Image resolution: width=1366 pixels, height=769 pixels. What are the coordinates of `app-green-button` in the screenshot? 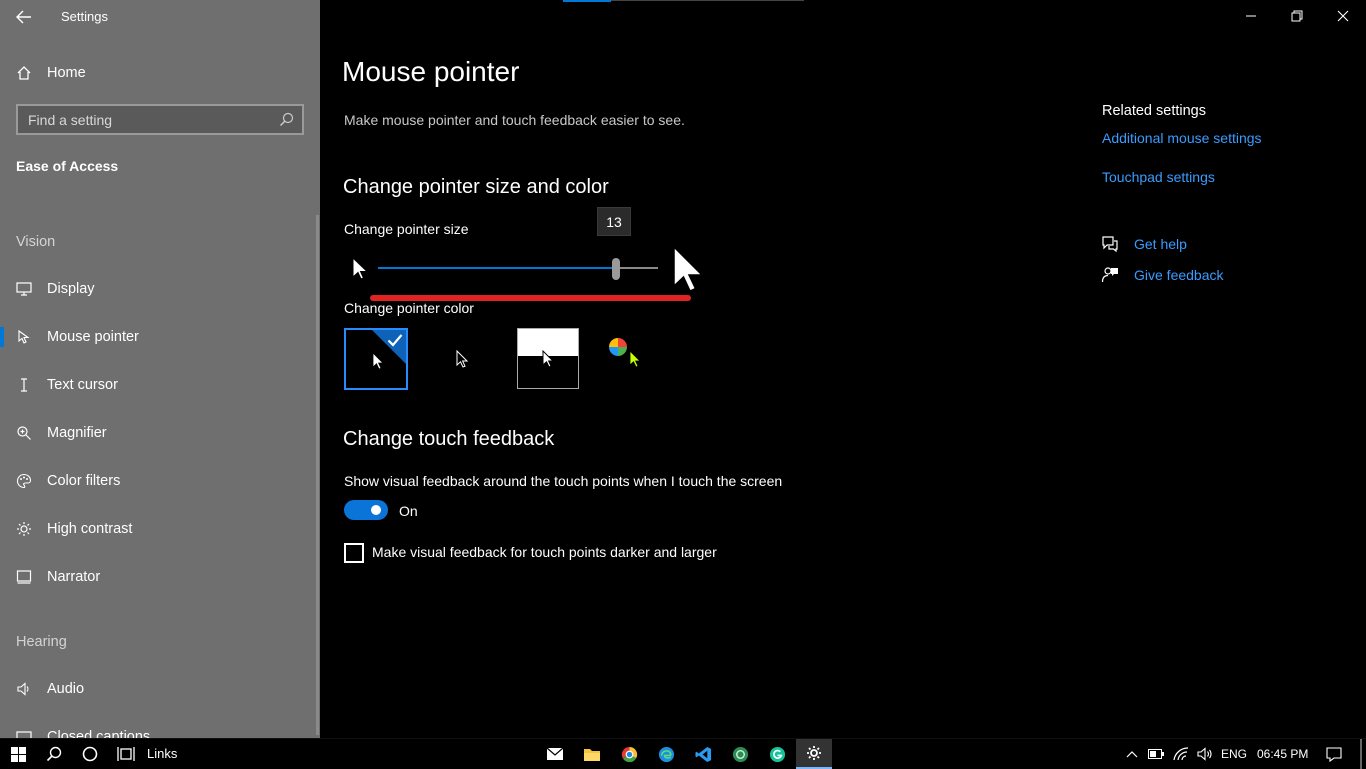 It's located at (740, 754).